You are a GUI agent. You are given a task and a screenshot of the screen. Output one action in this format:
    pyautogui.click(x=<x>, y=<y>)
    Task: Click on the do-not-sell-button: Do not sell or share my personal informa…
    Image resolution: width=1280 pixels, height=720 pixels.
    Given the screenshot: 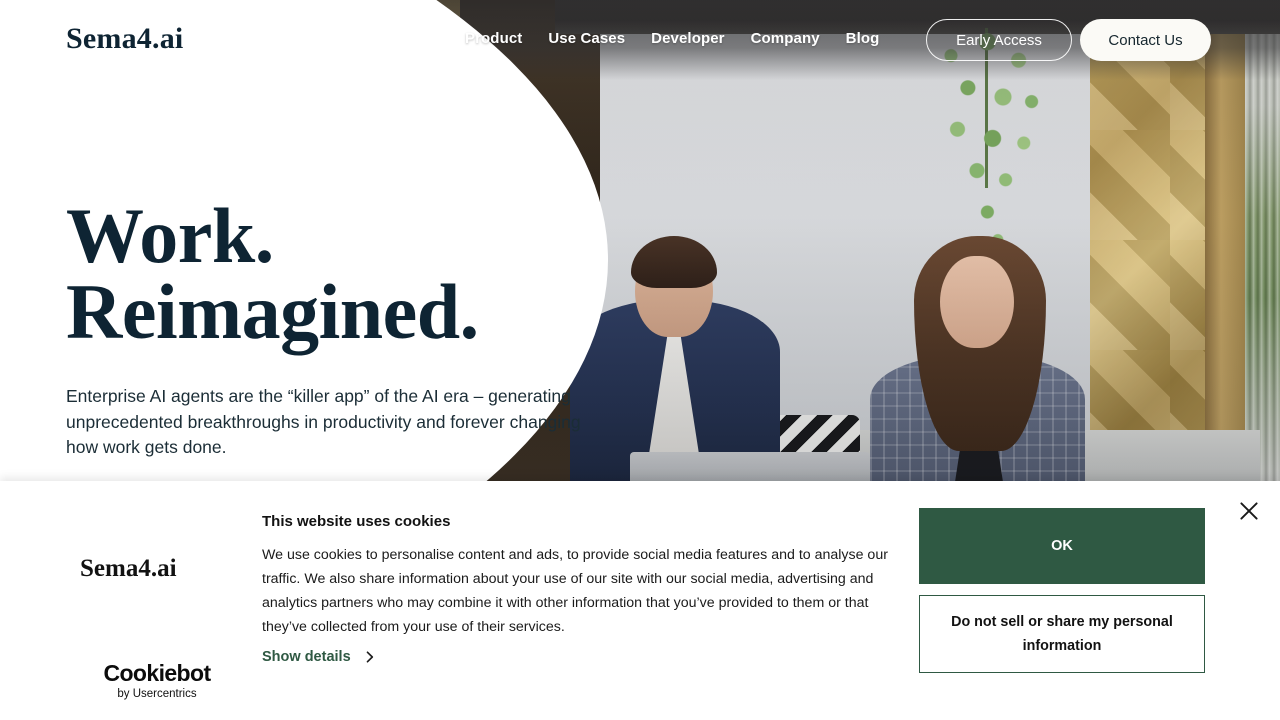 What is the action you would take?
    pyautogui.click(x=1062, y=634)
    